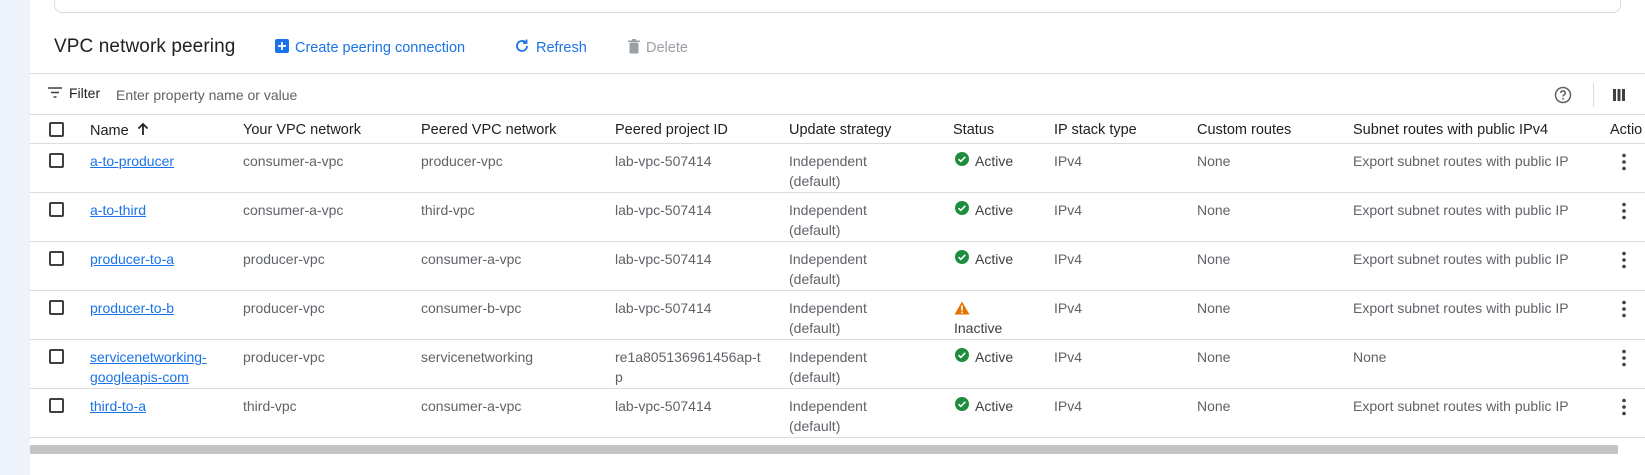 Image resolution: width=1645 pixels, height=475 pixels. I want to click on delete-label: Delete, so click(667, 48).